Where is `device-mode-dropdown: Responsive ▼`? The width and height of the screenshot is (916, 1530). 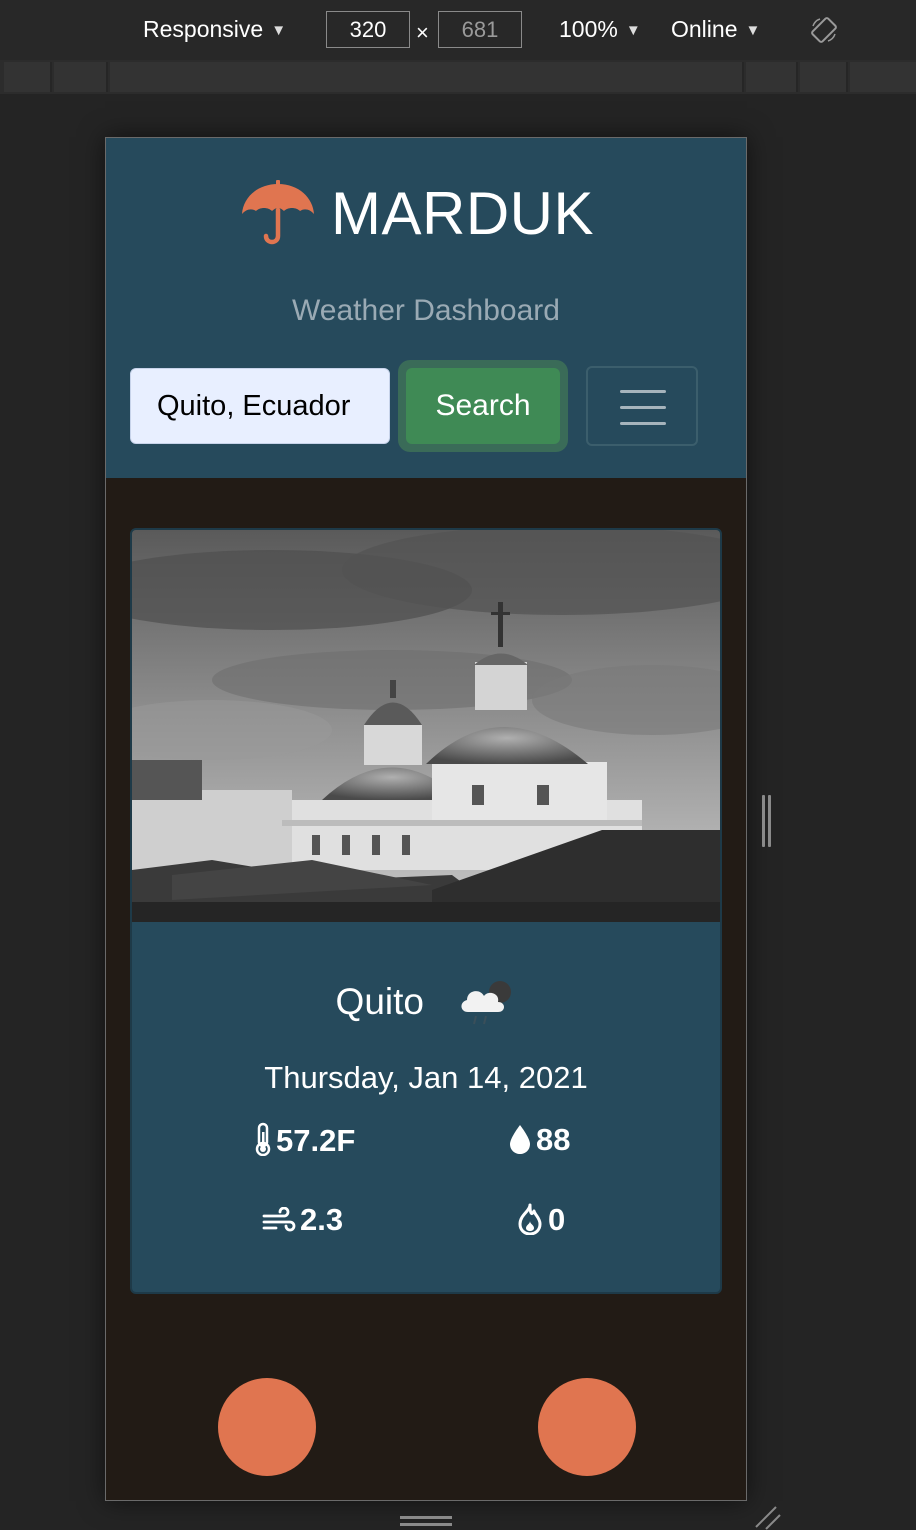 device-mode-dropdown: Responsive ▼ is located at coordinates (214, 29).